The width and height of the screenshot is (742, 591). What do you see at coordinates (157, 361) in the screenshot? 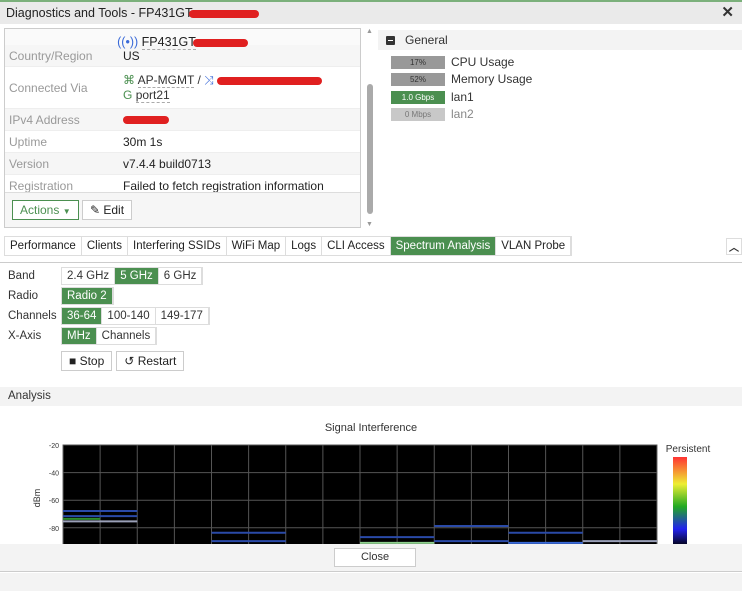
I see `restart-label: Restart` at bounding box center [157, 361].